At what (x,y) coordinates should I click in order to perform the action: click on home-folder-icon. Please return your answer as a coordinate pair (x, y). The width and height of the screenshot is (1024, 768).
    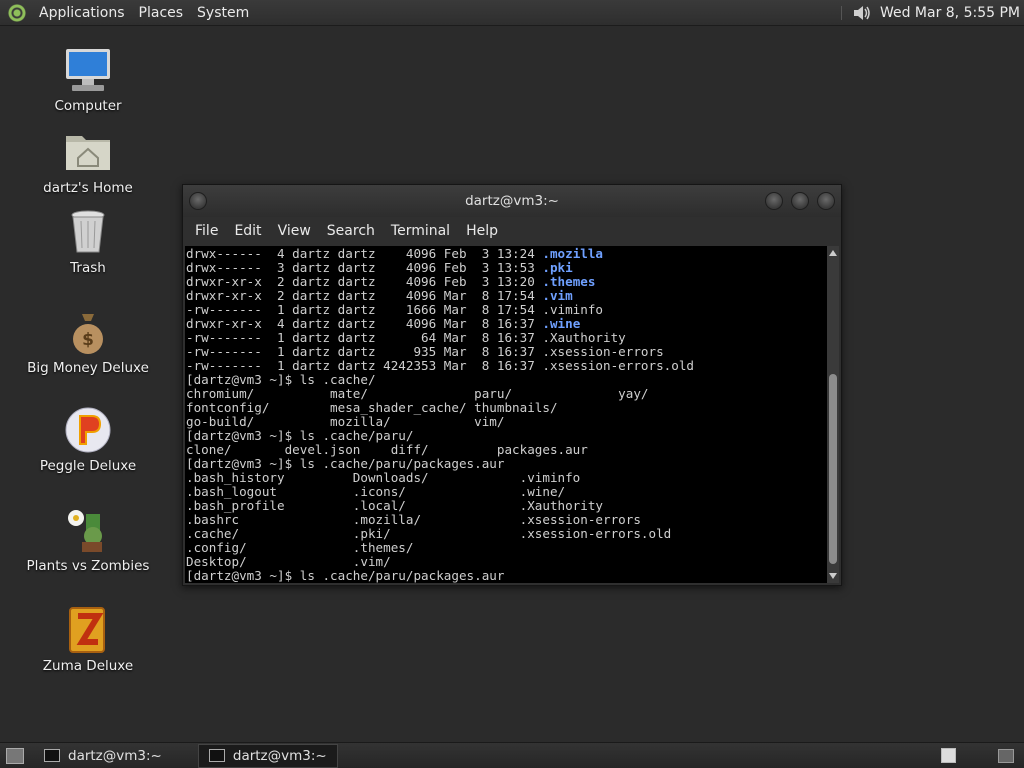
    Looking at the image, I should click on (88, 152).